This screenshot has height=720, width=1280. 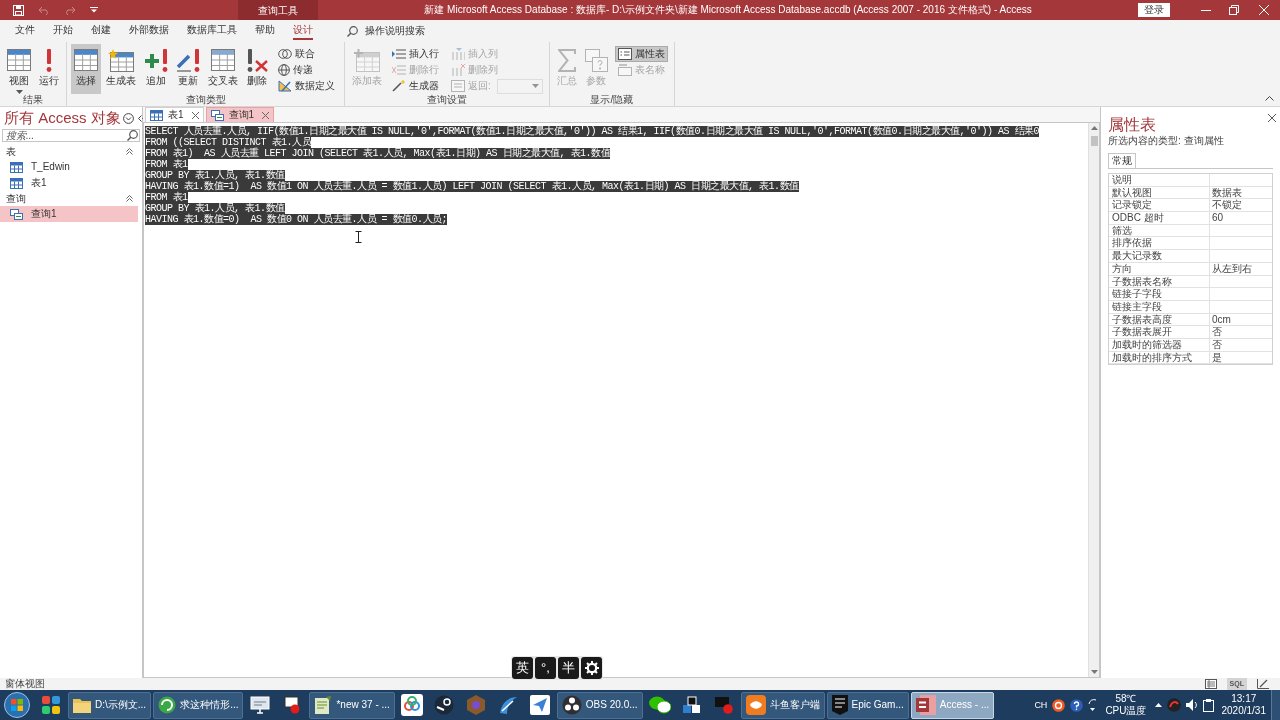 I want to click on property-tab: 常规, so click(x=1122, y=160).